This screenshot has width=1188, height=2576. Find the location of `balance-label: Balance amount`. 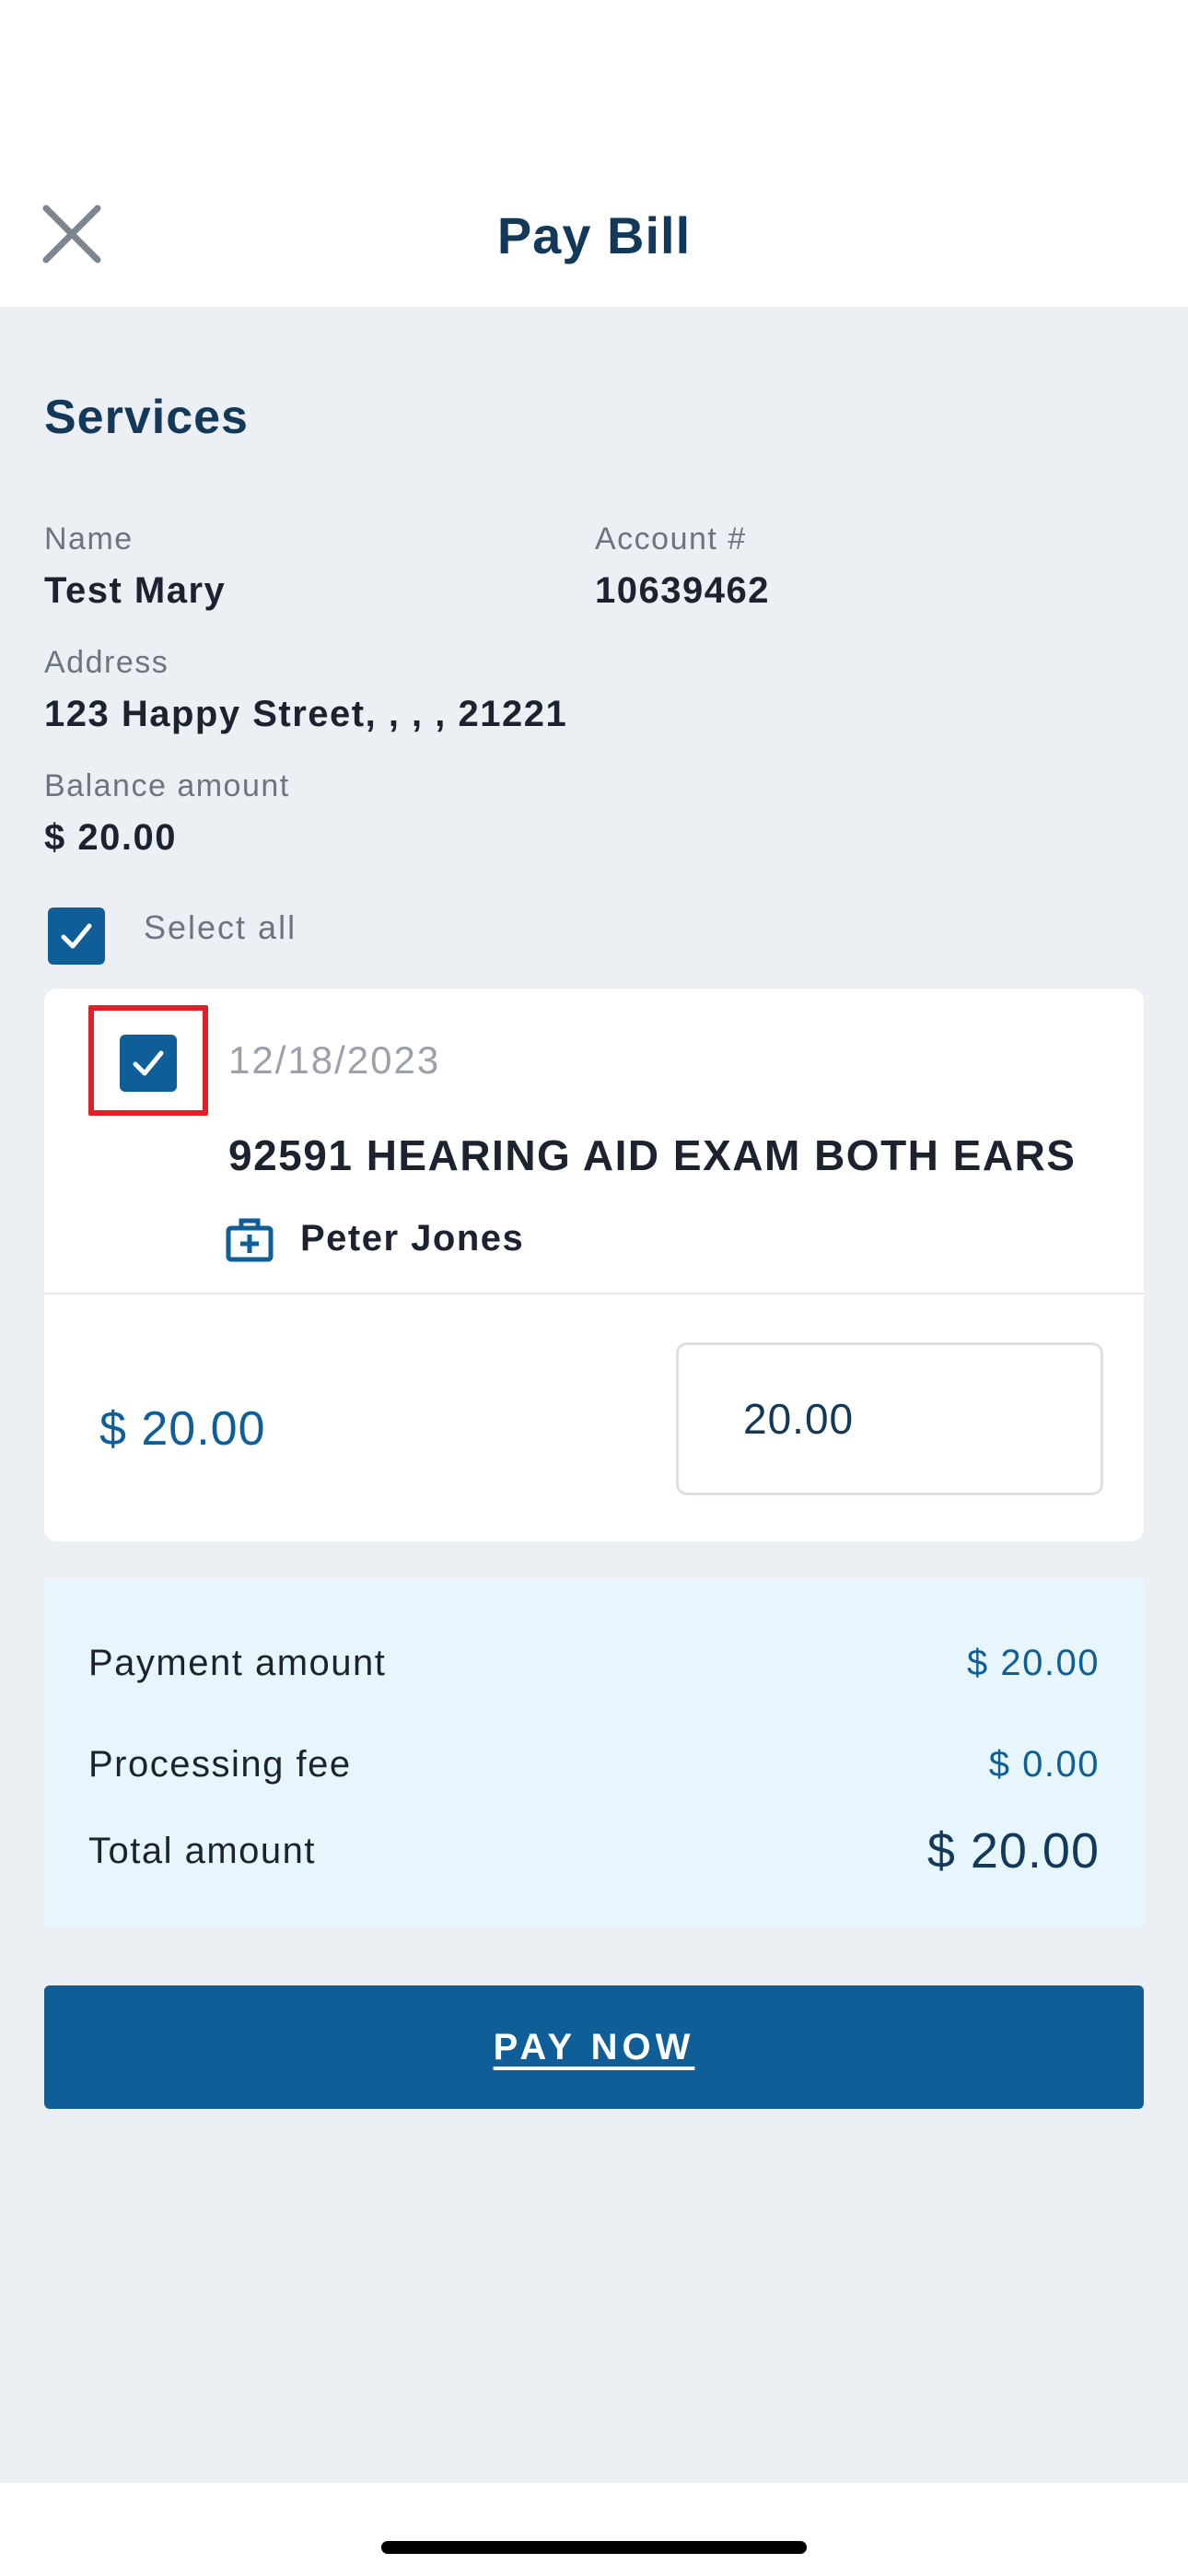

balance-label: Balance amount is located at coordinates (167, 785).